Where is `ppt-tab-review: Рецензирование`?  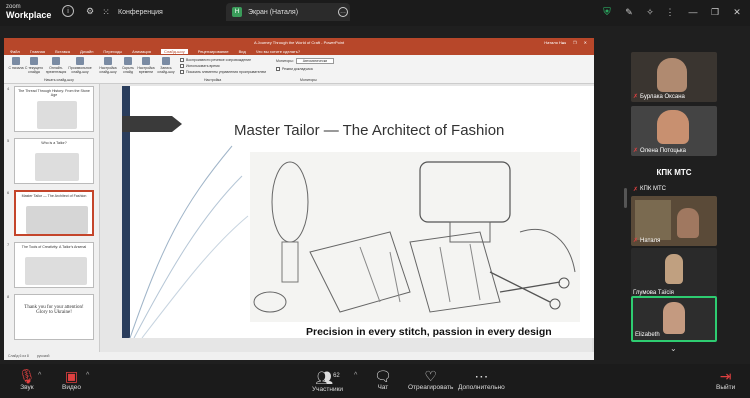 ppt-tab-review: Рецензирование is located at coordinates (213, 51).